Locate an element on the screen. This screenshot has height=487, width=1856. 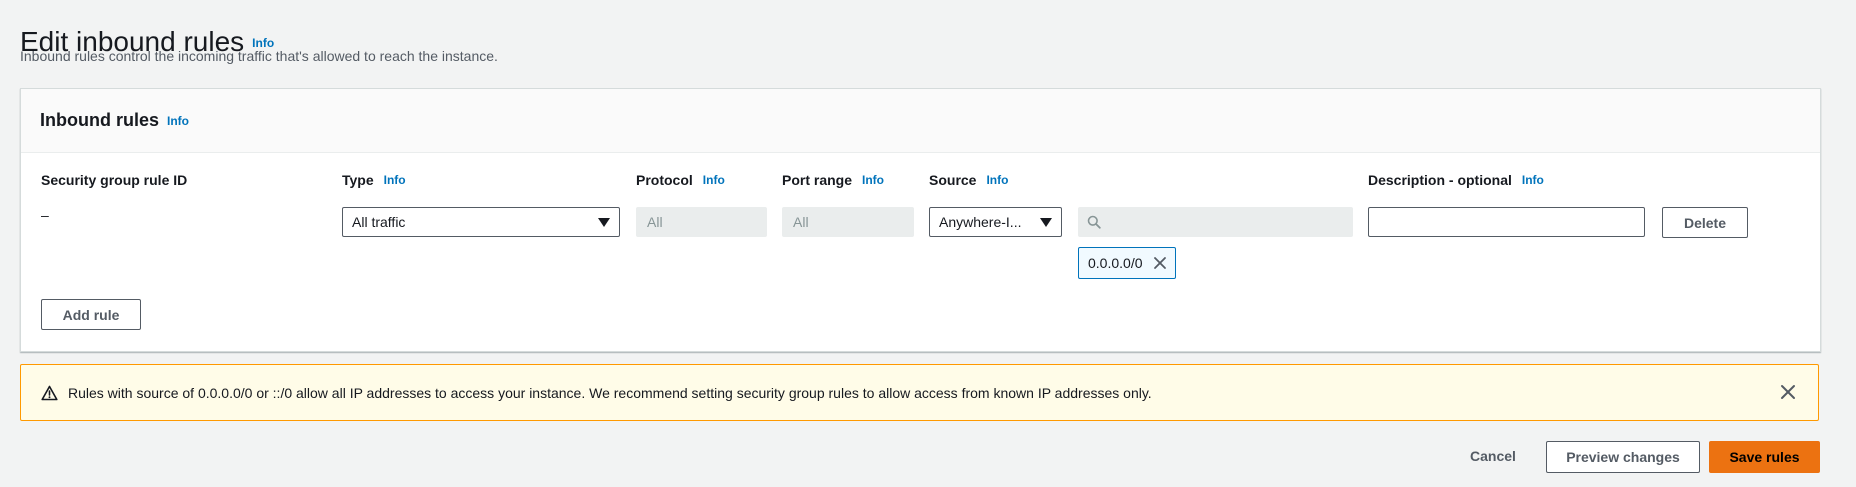
description-info-link: Info is located at coordinates (1533, 180).